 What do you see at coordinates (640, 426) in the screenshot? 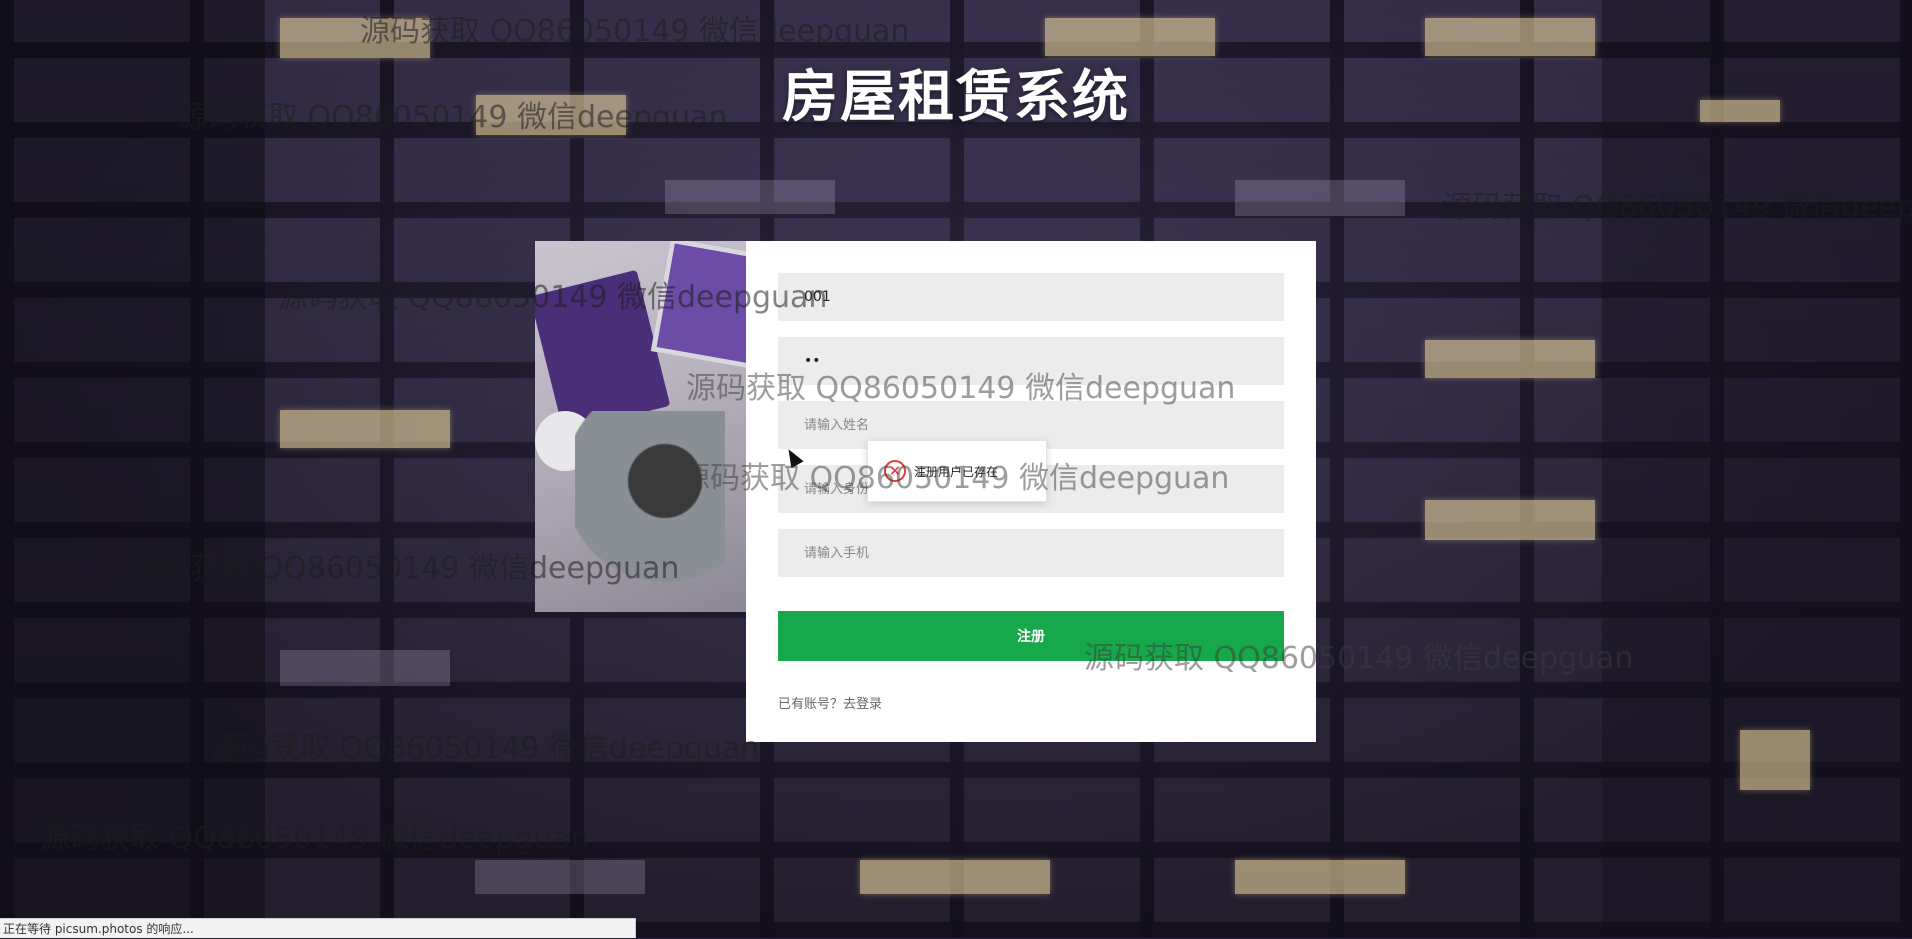
I see `decorative-photo` at bounding box center [640, 426].